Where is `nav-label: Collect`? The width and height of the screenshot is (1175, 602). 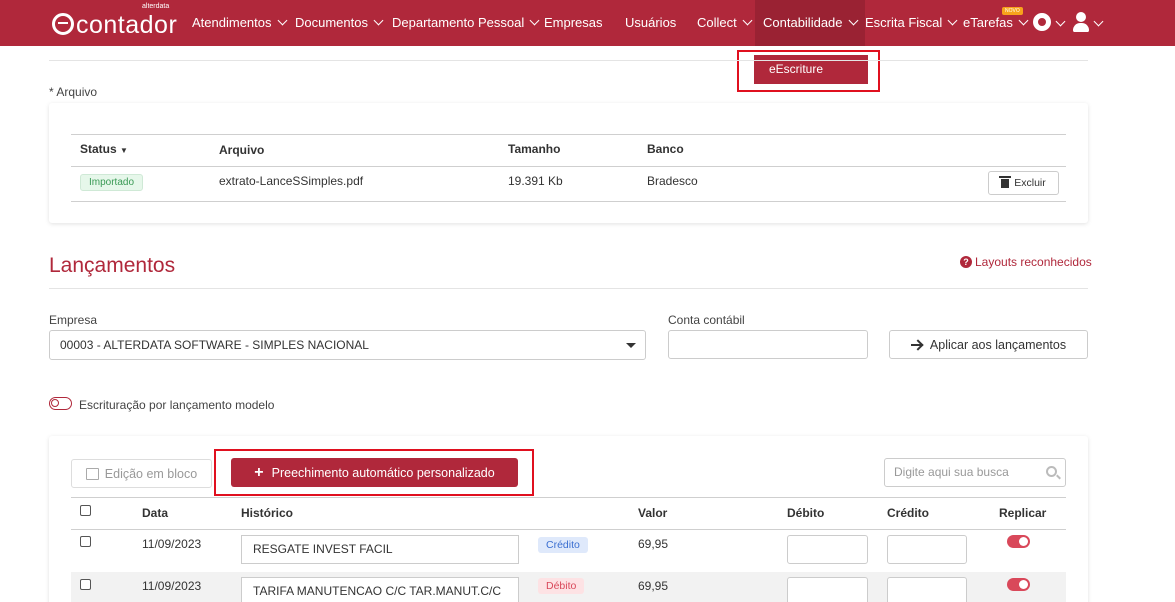
nav-label: Collect is located at coordinates (717, 22).